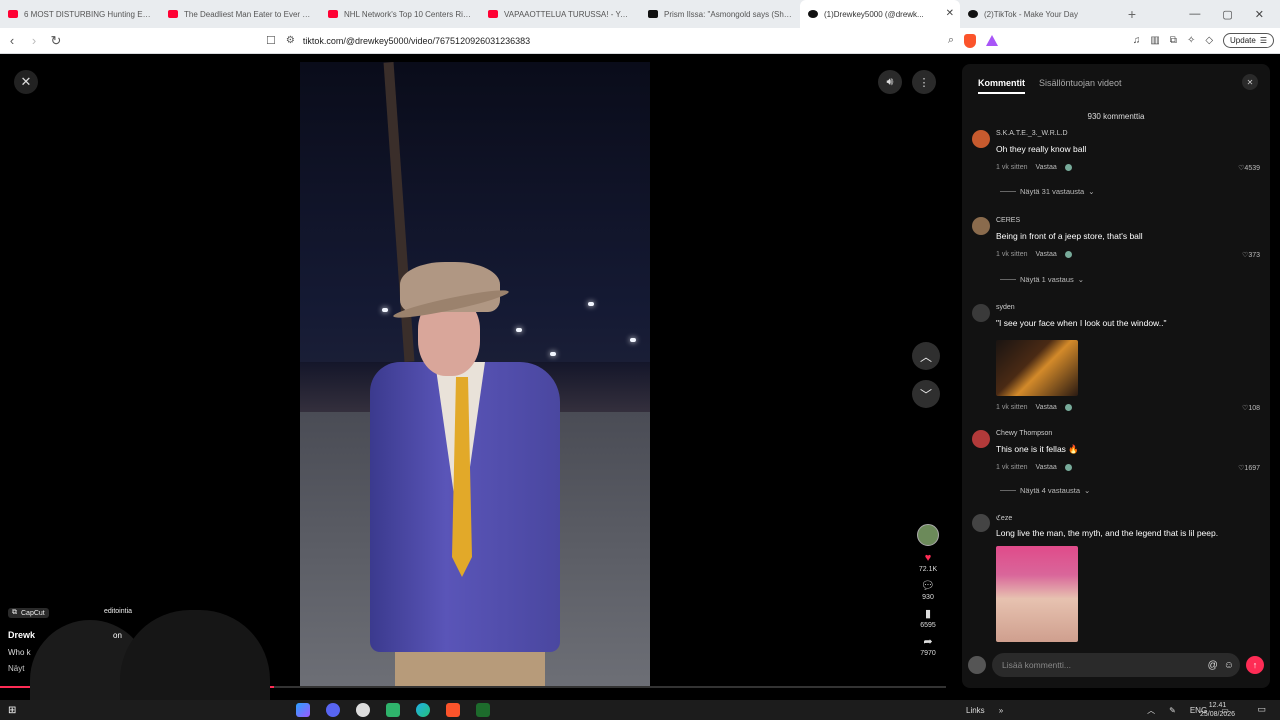 This screenshot has height=720, width=1280. I want to click on comment-username: Chewy Thompson, so click(1024, 433).